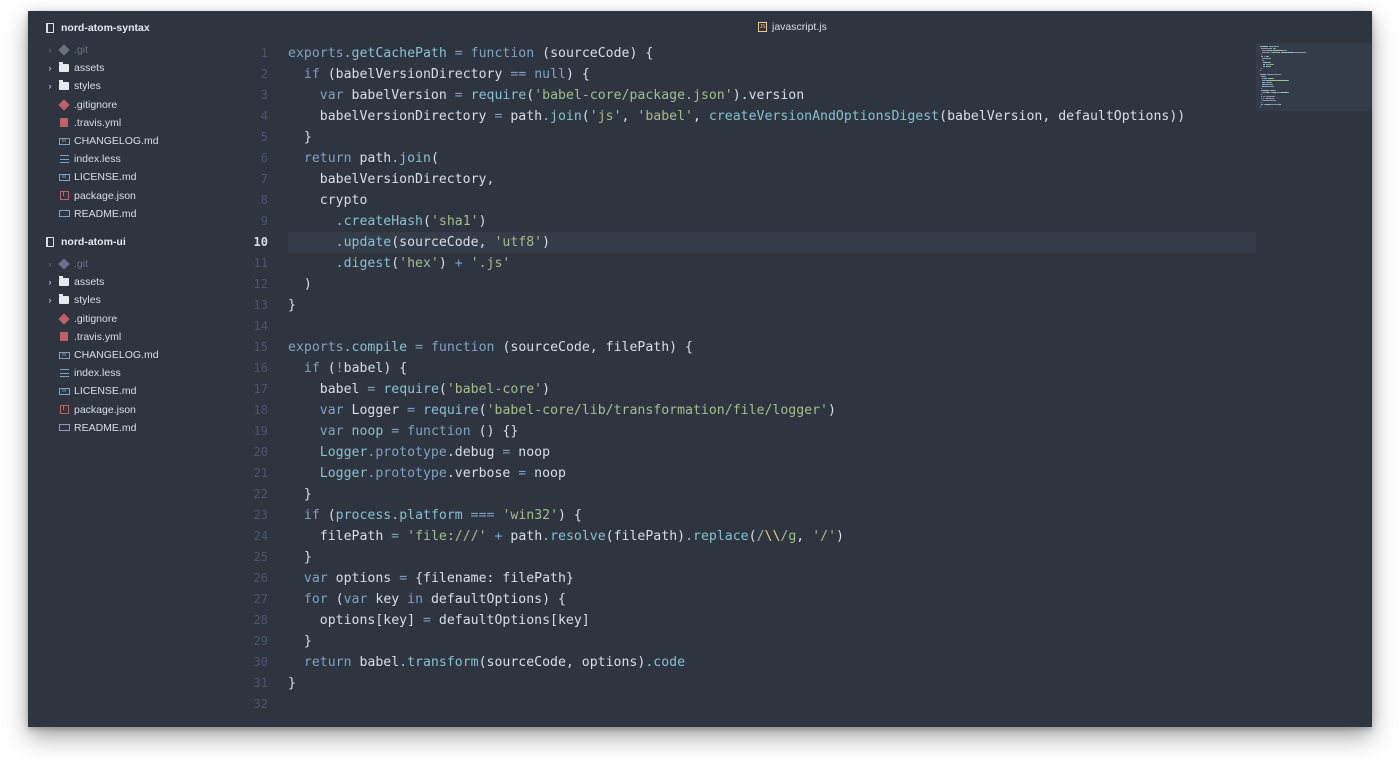  Describe the element at coordinates (772, 158) in the screenshot. I see `code-line: return path.join(` at that location.